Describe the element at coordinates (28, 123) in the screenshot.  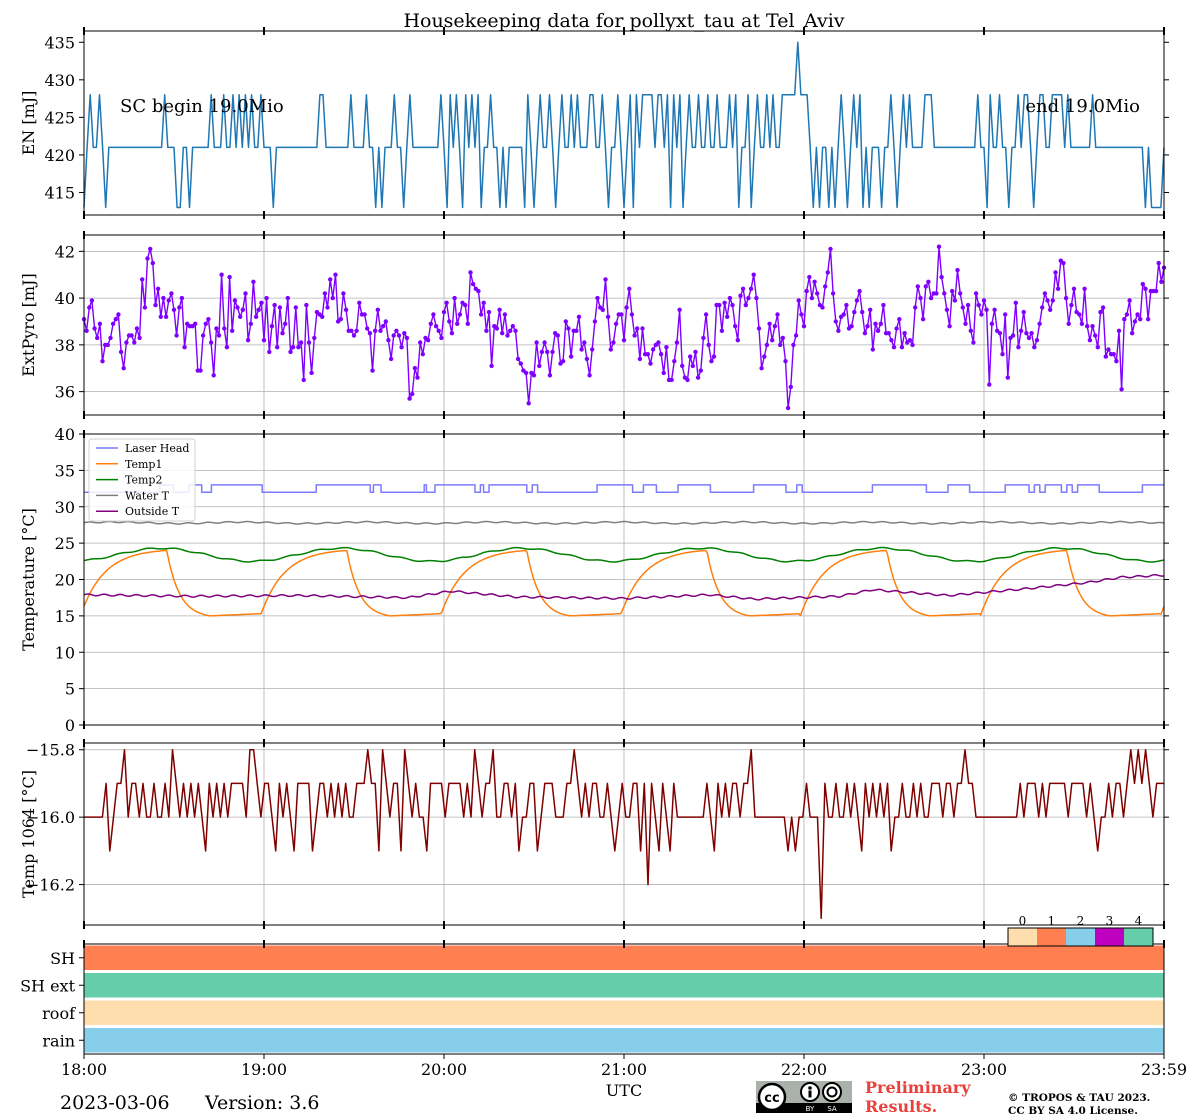
I see `en-ylabel: EN [mJ]` at that location.